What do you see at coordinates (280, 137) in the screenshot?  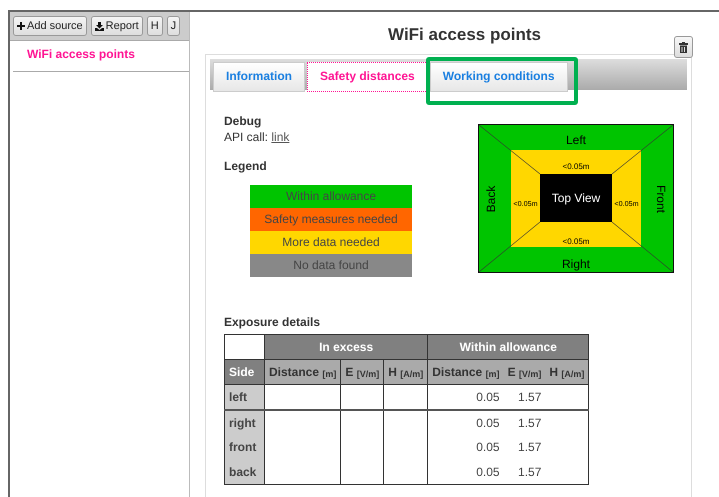 I see `api-link: link` at bounding box center [280, 137].